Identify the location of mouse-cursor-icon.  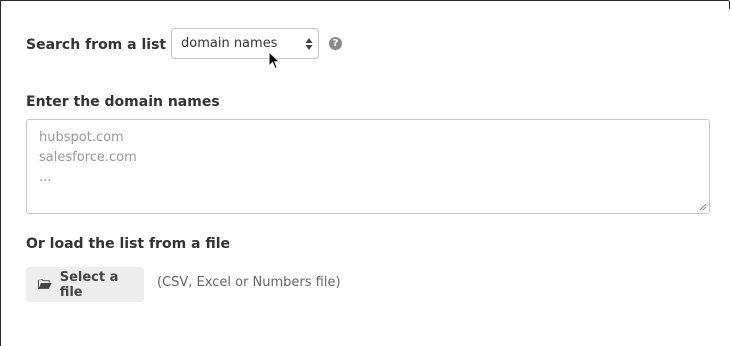
(274, 60).